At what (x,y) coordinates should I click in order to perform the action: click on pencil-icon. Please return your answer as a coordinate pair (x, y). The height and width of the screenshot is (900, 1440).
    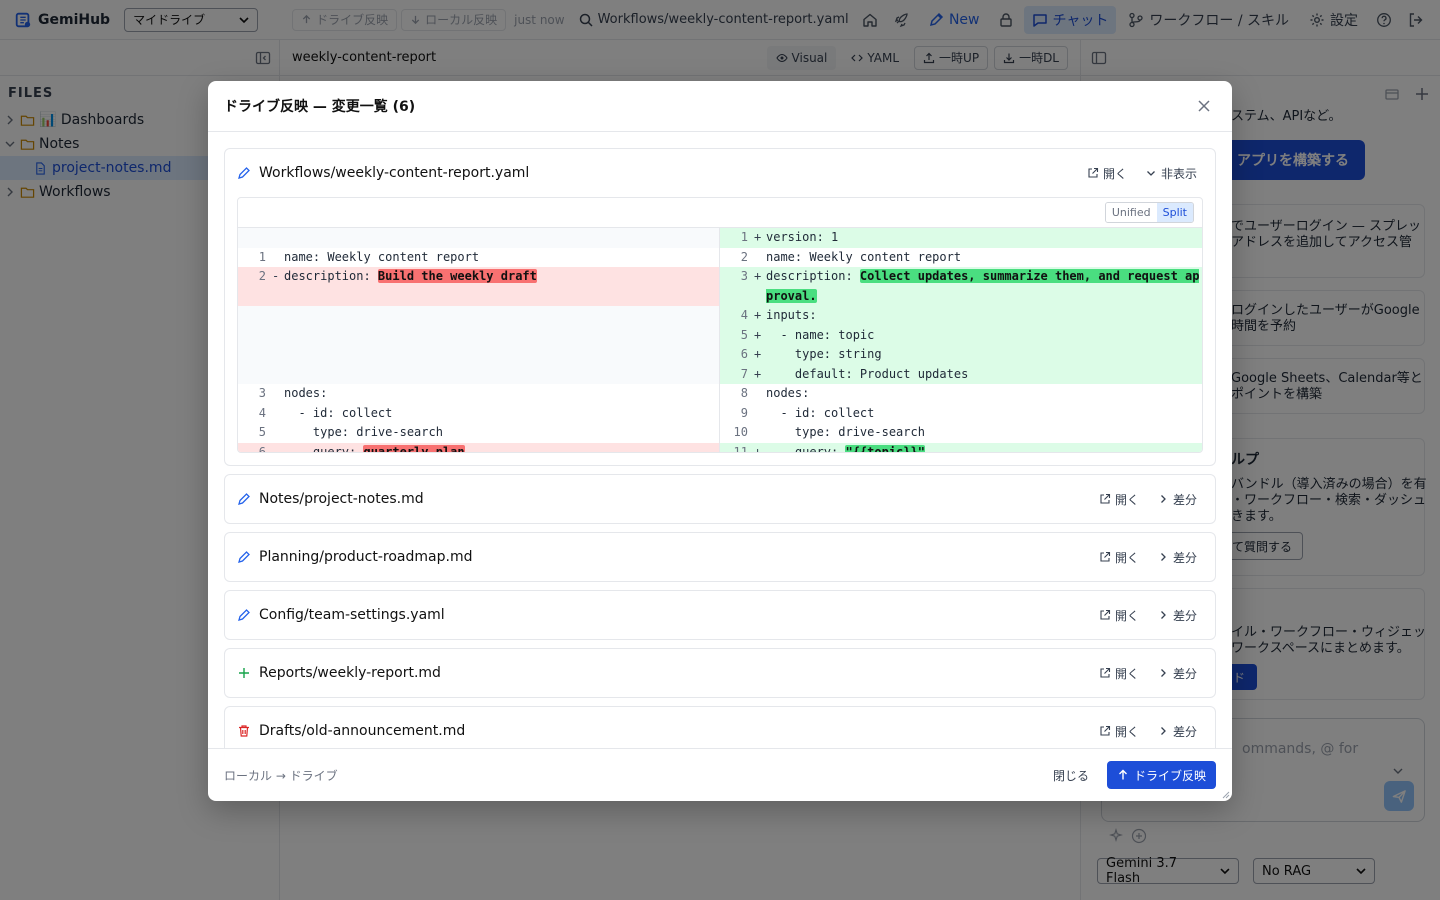
    Looking at the image, I should click on (244, 615).